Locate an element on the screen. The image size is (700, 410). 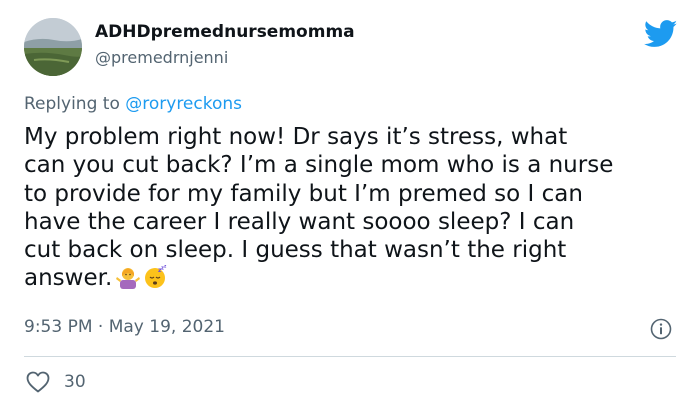
replying-prefix: Replying to is located at coordinates (72, 104).